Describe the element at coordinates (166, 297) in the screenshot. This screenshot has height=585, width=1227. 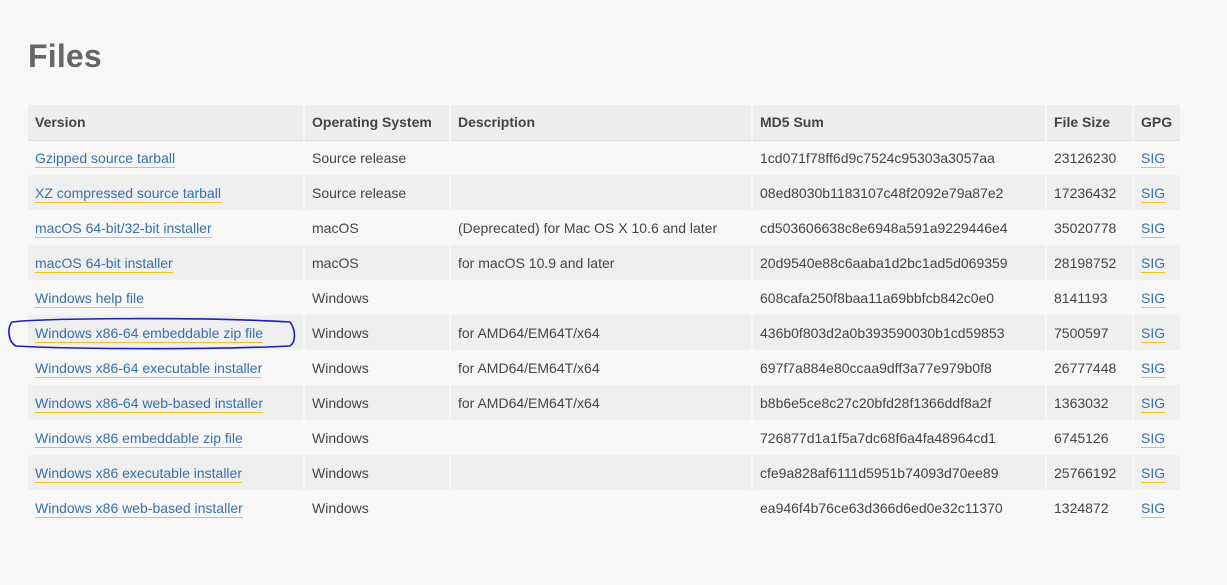
I see `version-cell: Windows help file` at that location.